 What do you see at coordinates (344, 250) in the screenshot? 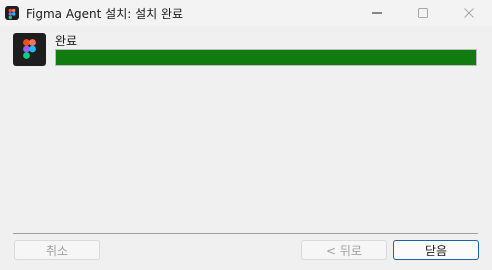
I see `back-button: < 뒤로` at bounding box center [344, 250].